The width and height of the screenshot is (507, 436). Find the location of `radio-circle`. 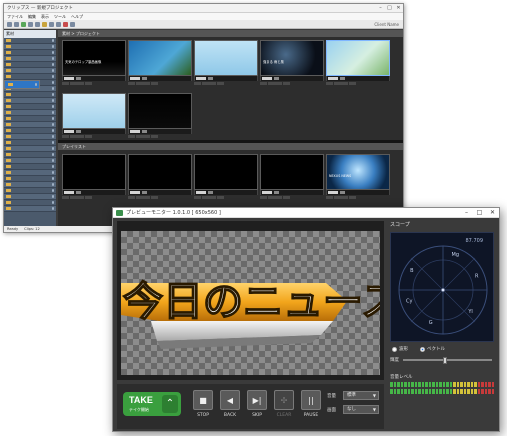

radio-circle is located at coordinates (394, 349).